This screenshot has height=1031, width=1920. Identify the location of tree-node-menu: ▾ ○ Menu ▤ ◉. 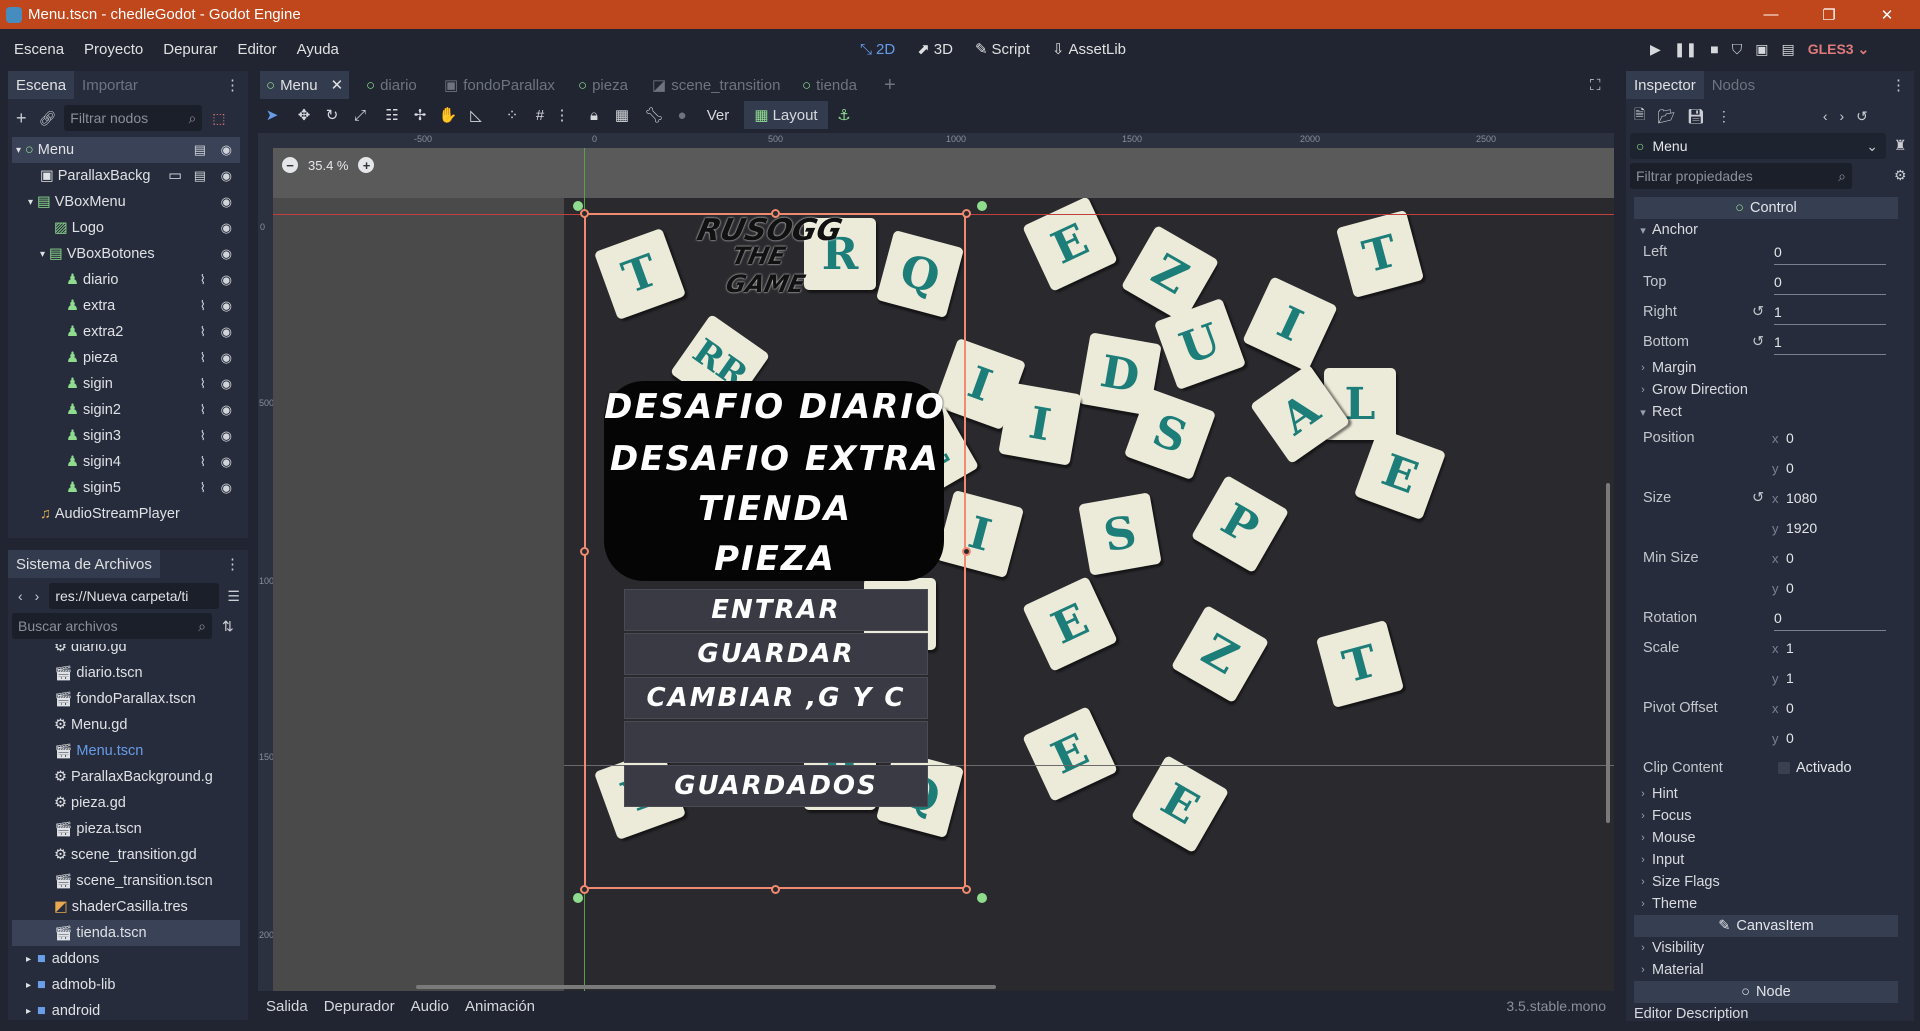
(126, 150).